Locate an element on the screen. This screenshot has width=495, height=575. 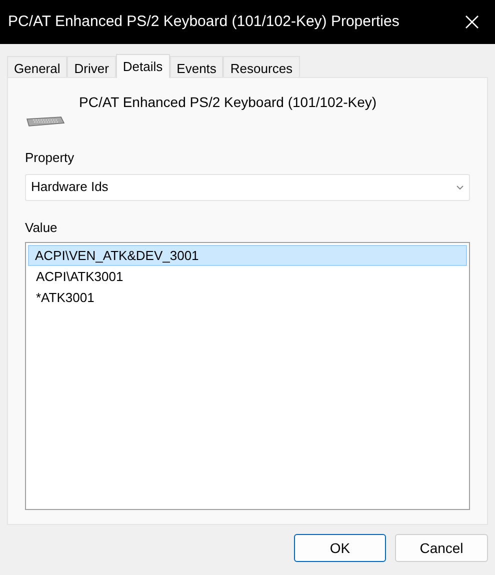
value-label: Value is located at coordinates (41, 227).